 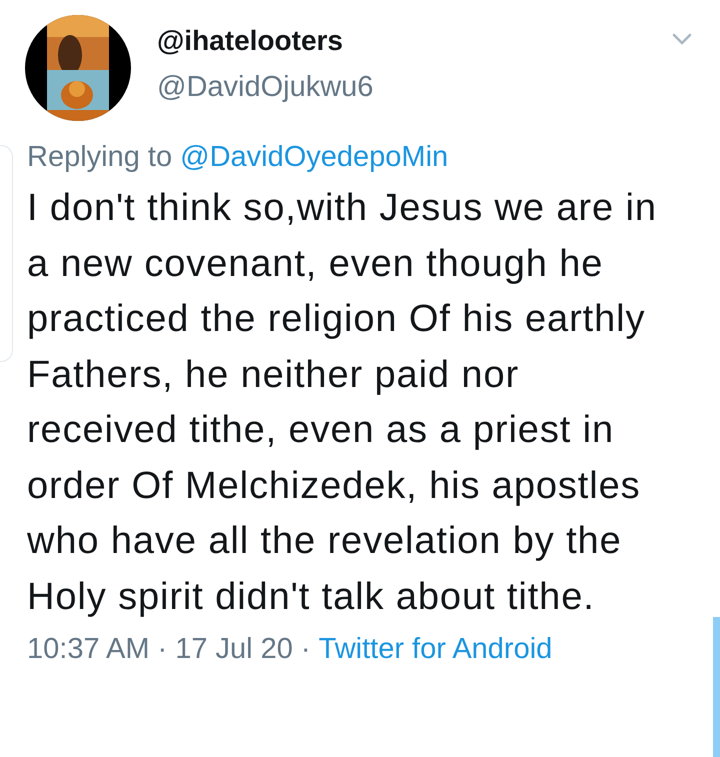 I want to click on source-link: Twitter for Android, so click(x=435, y=649).